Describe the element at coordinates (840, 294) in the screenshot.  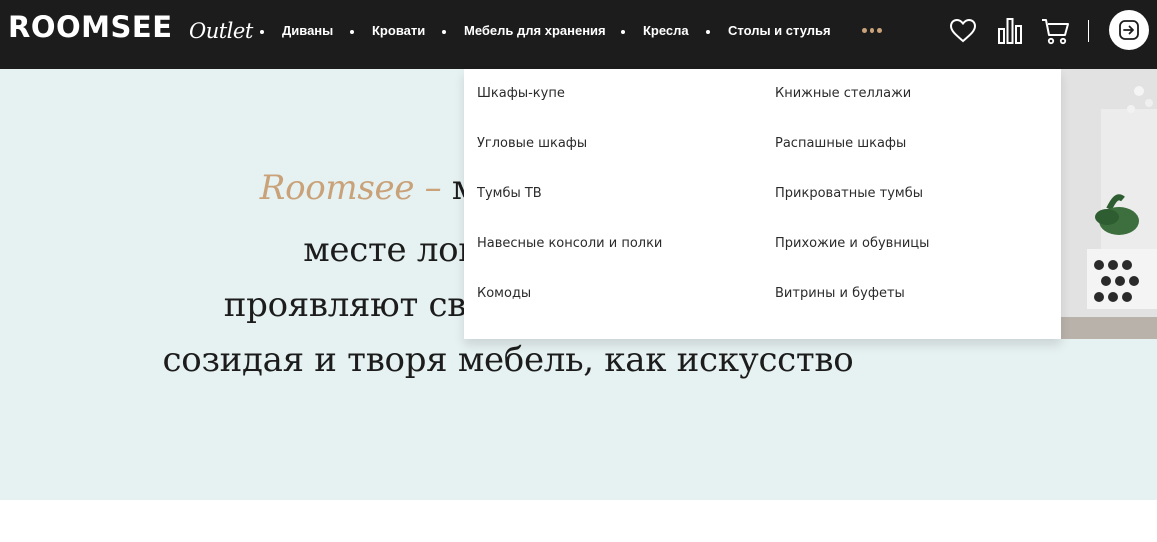
I see `dropdown-item-showcases: Витрины и буфеты` at that location.